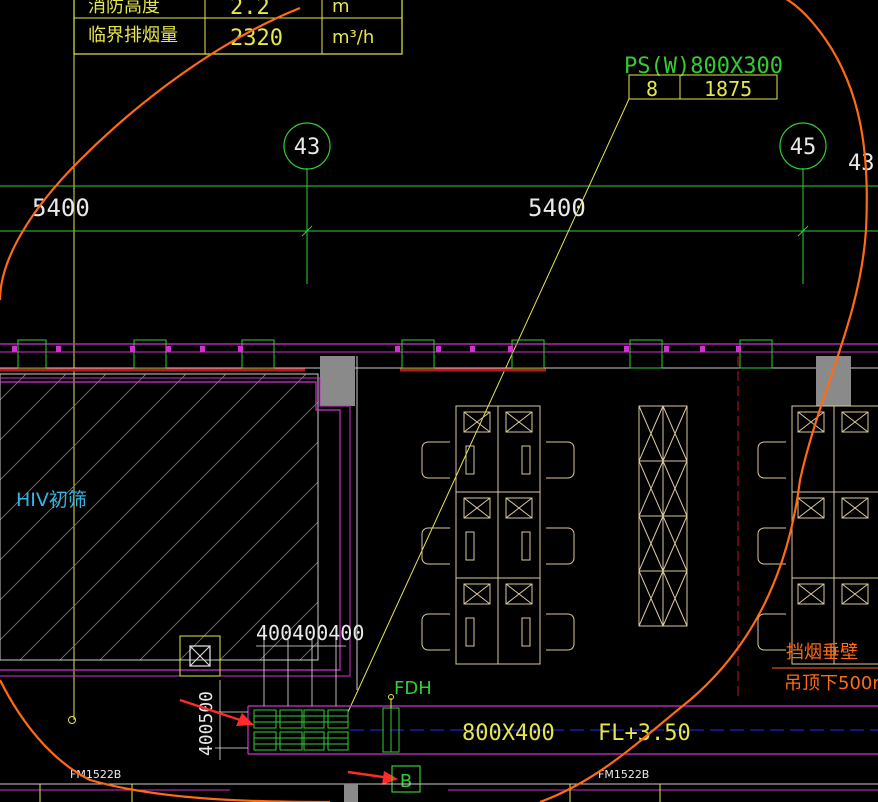 The height and width of the screenshot is (802, 878). Describe the element at coordinates (498, 535) in the screenshot. I see `workstation-cluster-left` at that location.